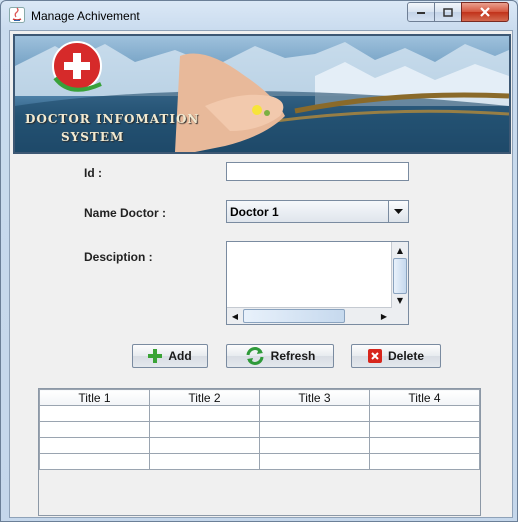 The image size is (518, 522). What do you see at coordinates (112, 119) in the screenshot?
I see `banner-title-line1: DOCTOR INFOMATION` at bounding box center [112, 119].